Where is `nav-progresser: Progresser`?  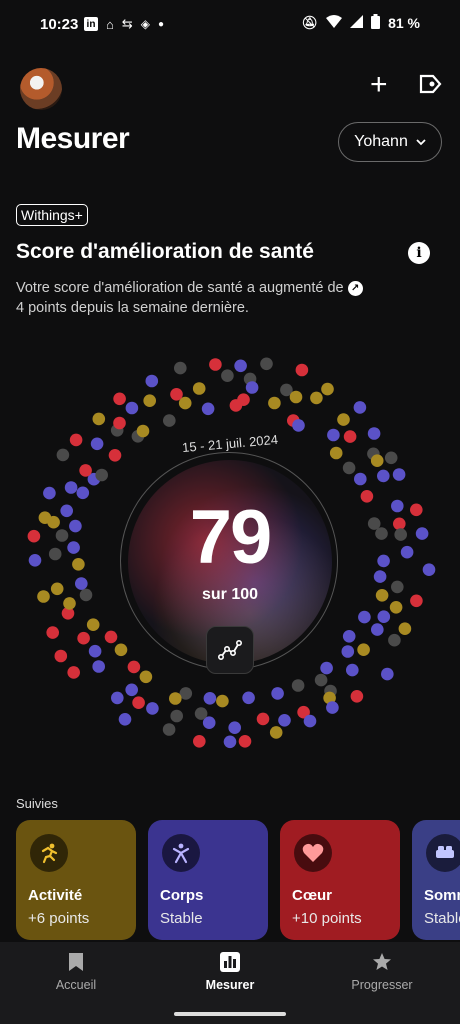 nav-progresser: Progresser is located at coordinates (382, 972).